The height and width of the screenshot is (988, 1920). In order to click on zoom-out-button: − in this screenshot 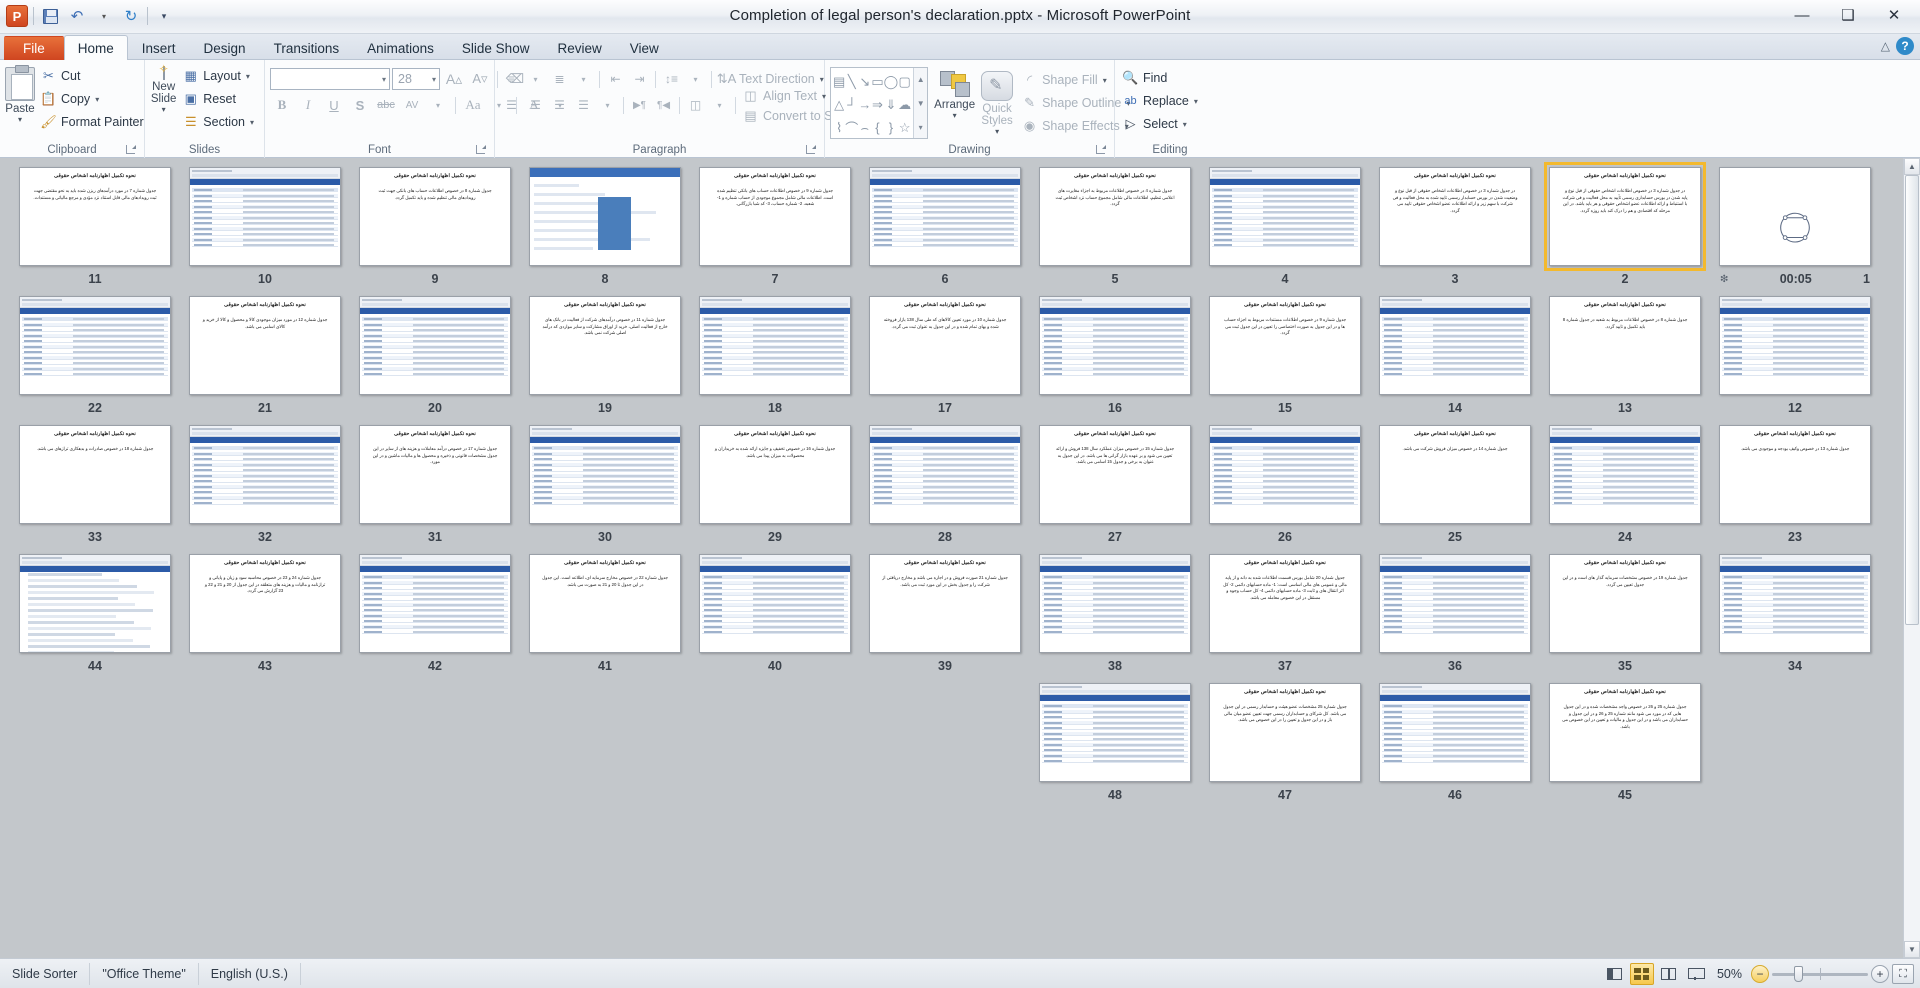, I will do `click(1760, 974)`.